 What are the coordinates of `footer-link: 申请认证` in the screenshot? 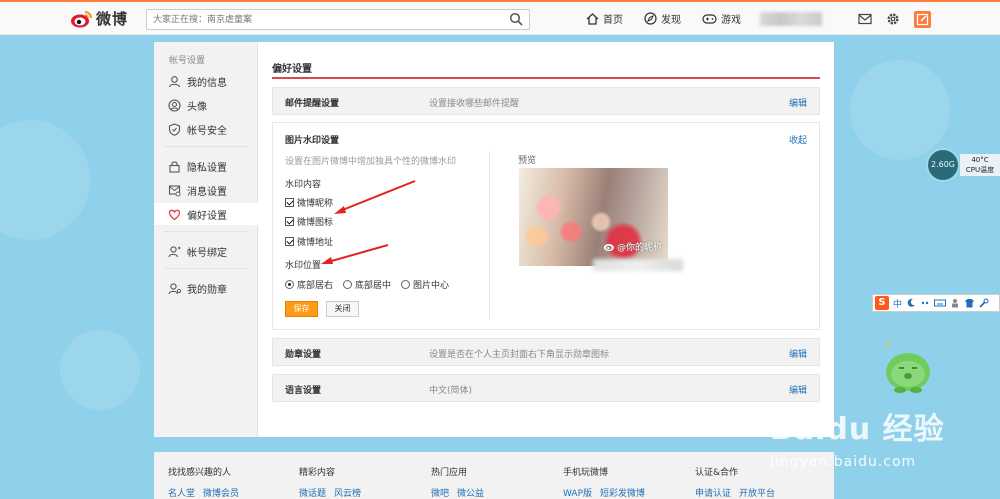 It's located at (713, 492).